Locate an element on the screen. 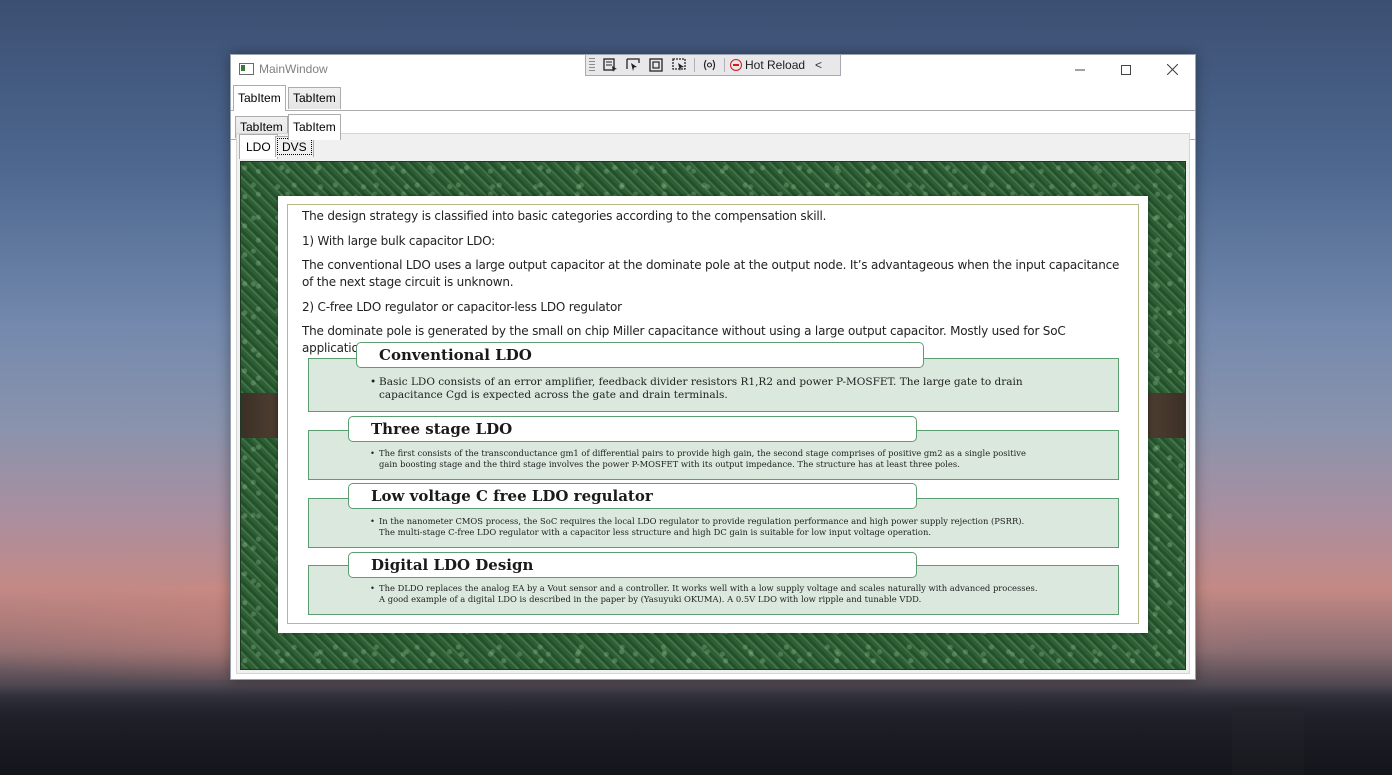 The image size is (1392, 775). box-title: Conventional LDO is located at coordinates (640, 355).